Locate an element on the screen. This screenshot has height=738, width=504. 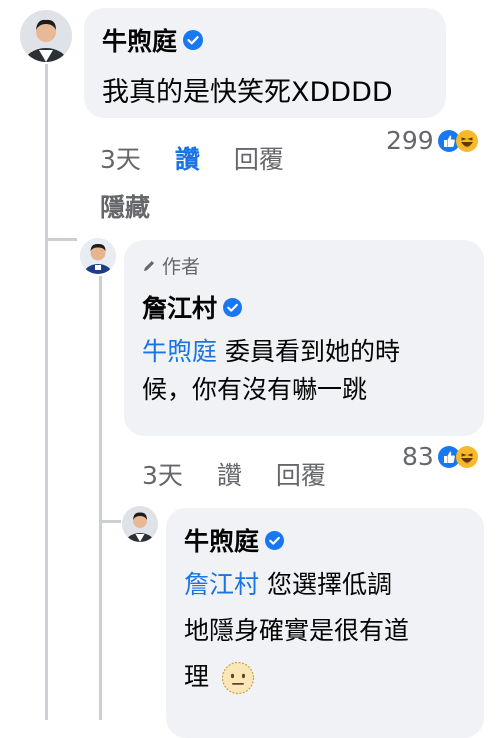
neutral-face-emoji-icon is located at coordinates (238, 678).